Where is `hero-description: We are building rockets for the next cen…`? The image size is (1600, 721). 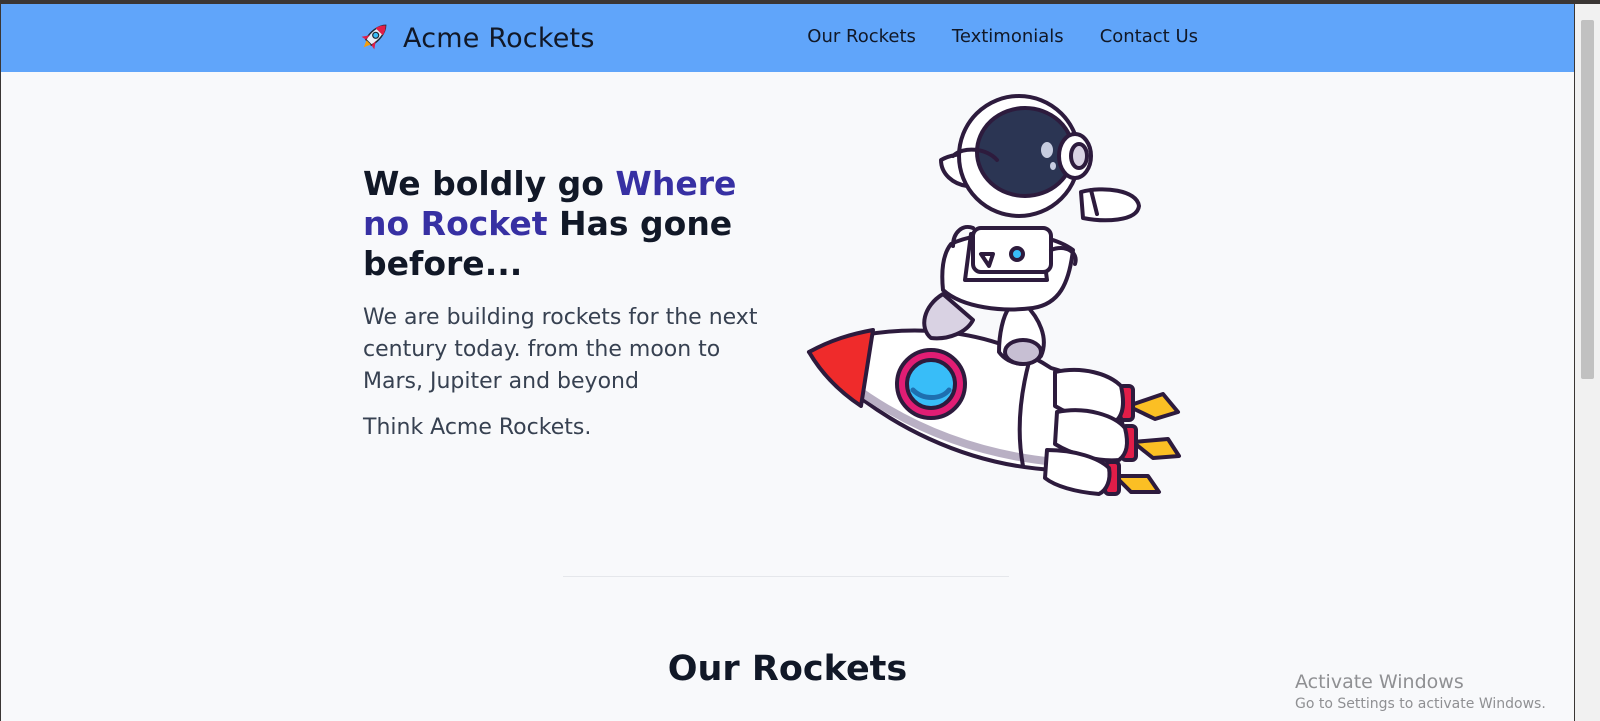 hero-description: We are building rockets for the next cen… is located at coordinates (560, 349).